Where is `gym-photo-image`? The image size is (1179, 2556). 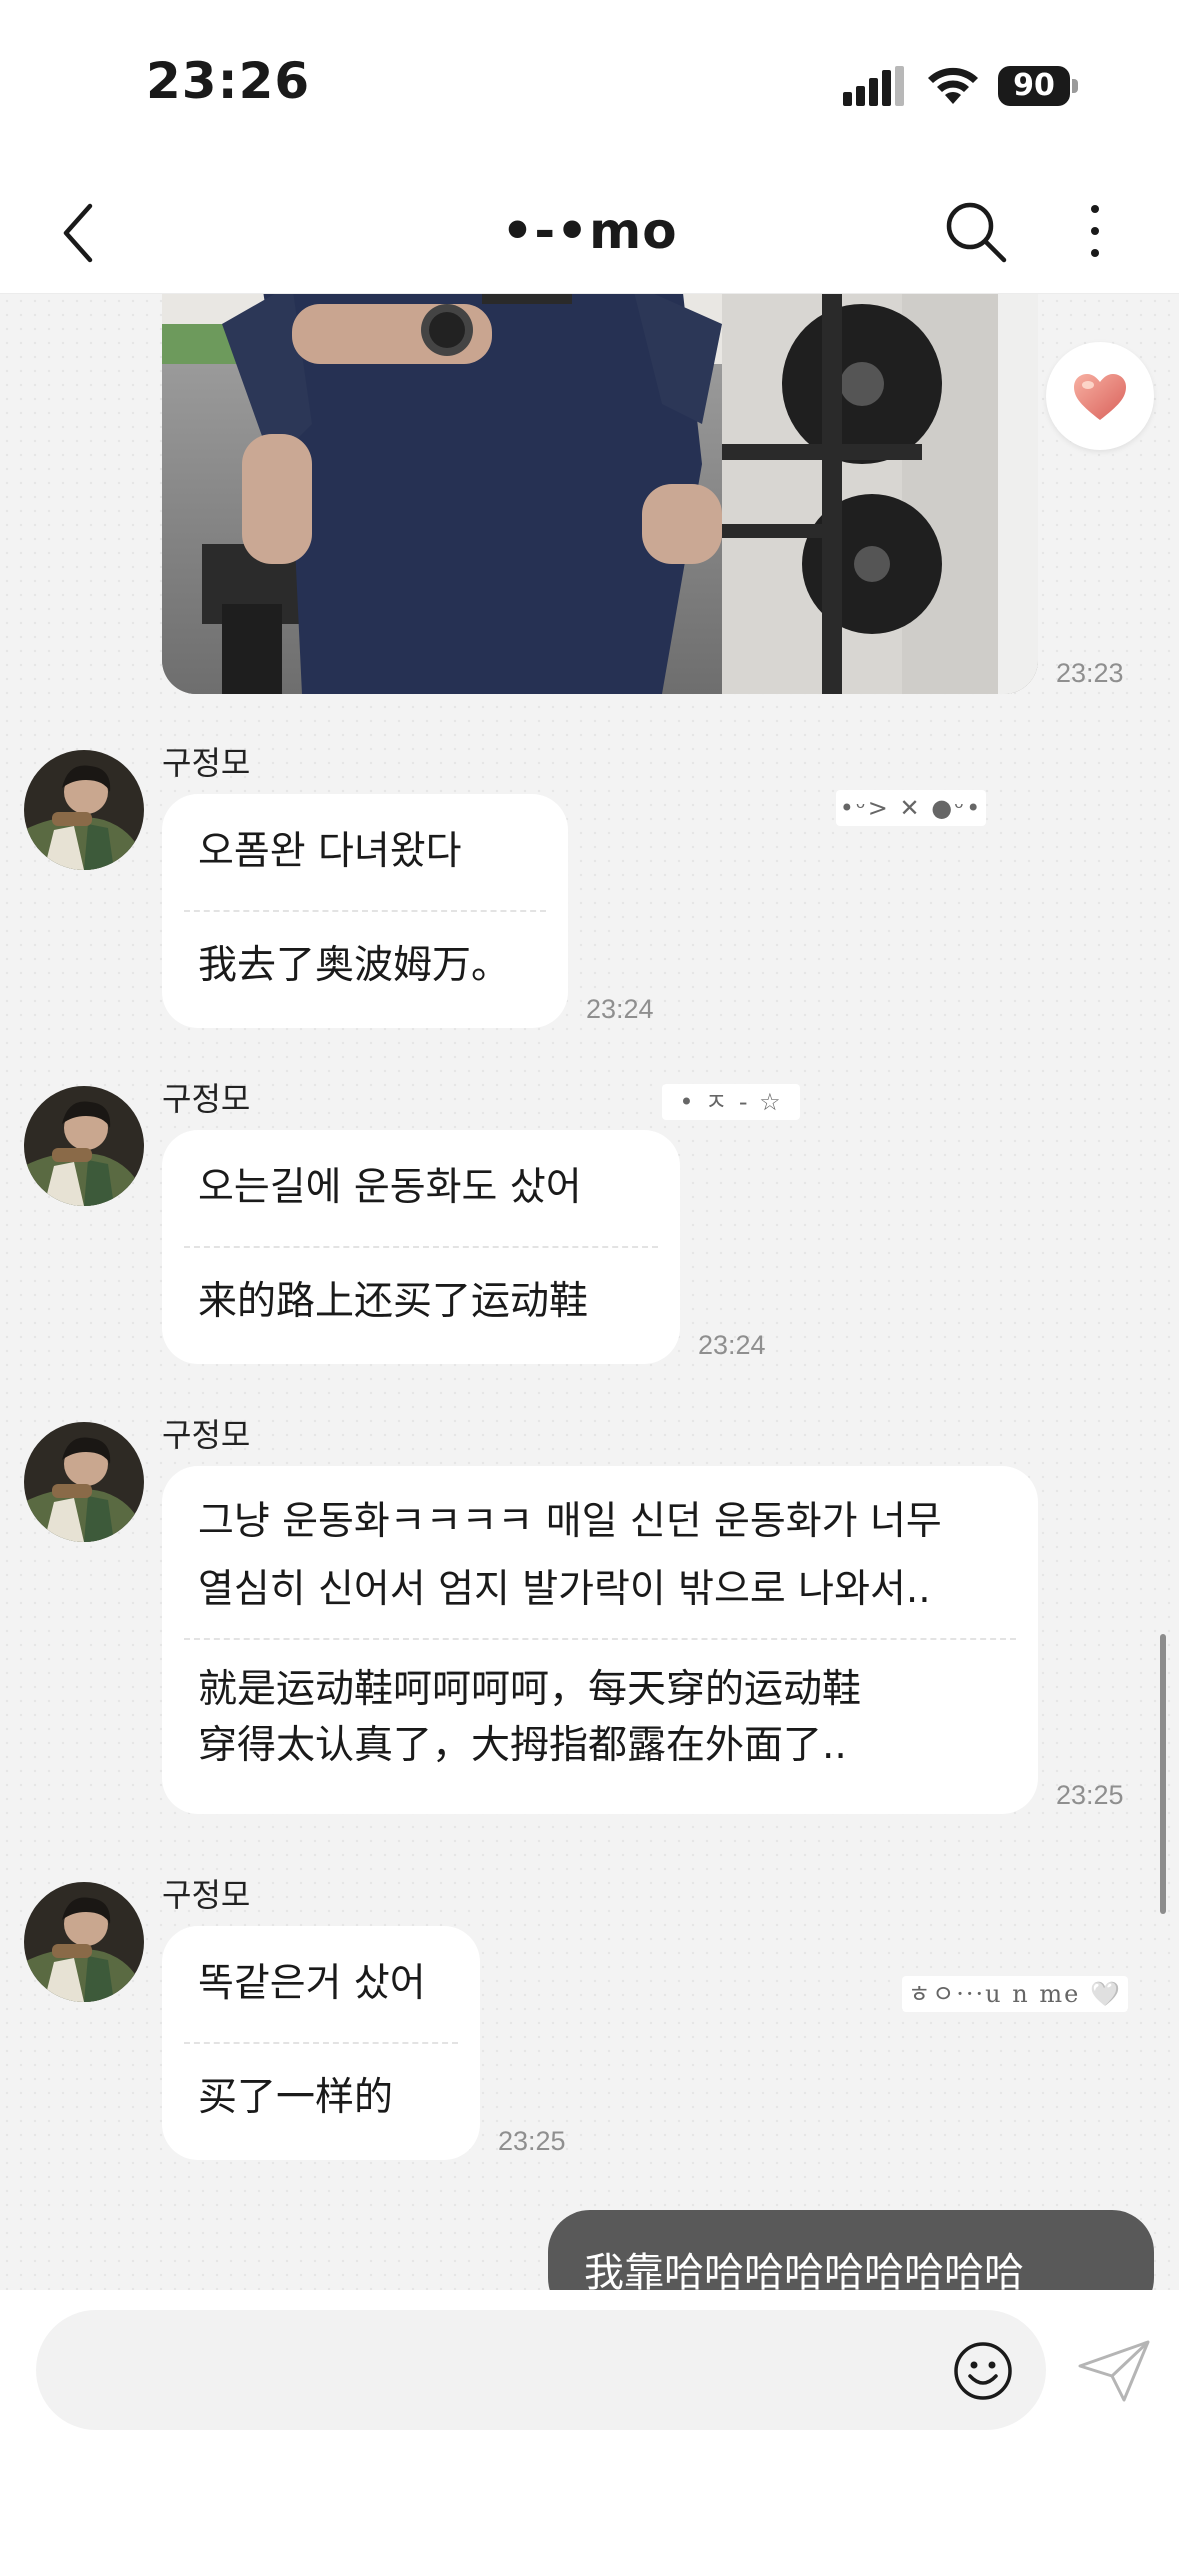
gym-photo-image is located at coordinates (600, 494).